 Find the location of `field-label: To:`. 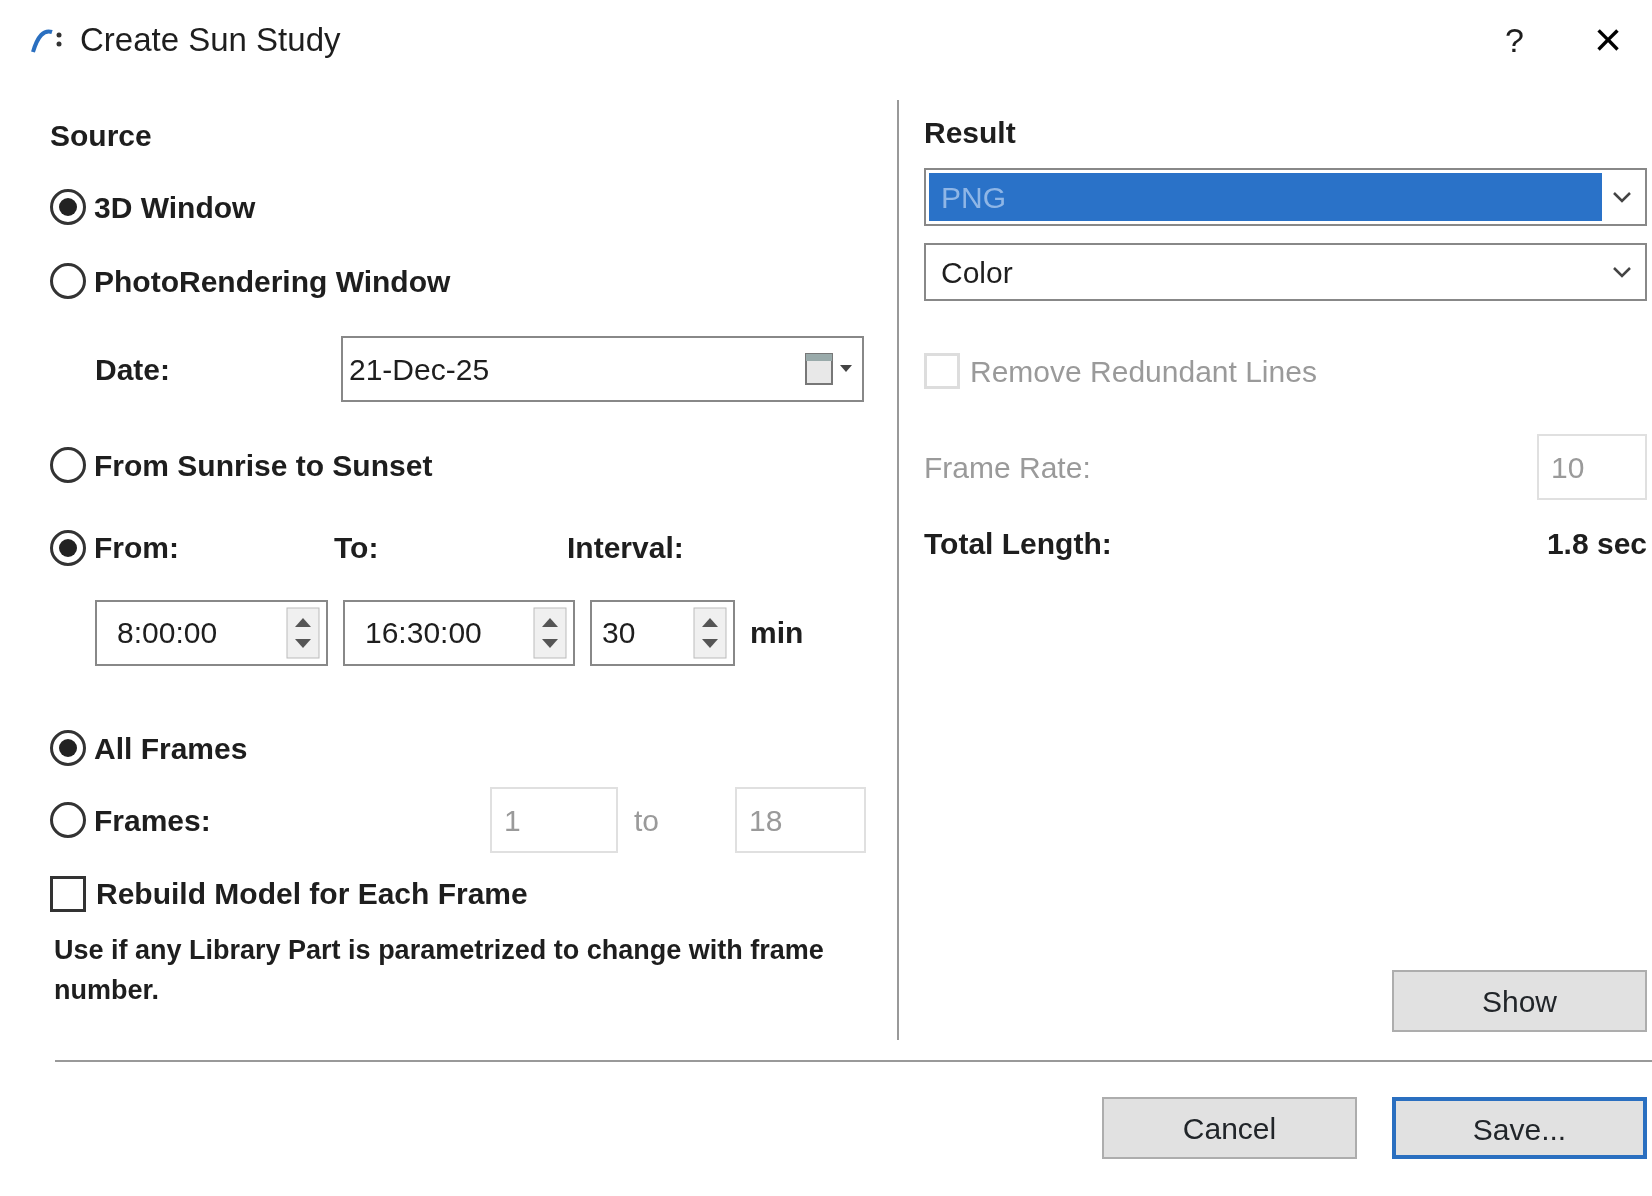

field-label: To: is located at coordinates (357, 548).